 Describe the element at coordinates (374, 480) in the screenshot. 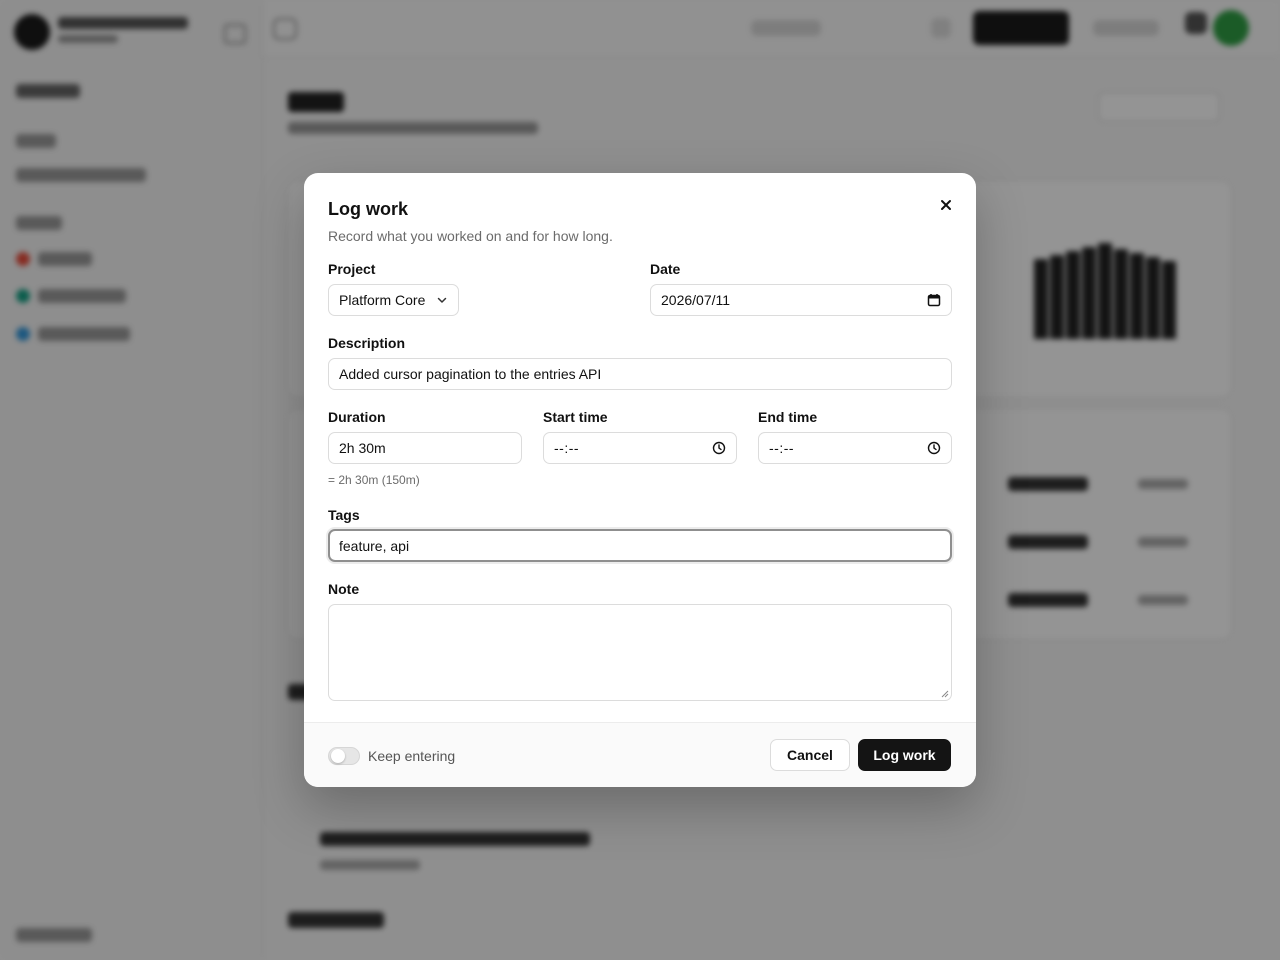

I see `duration-hint: = 2h 30m (150m)` at that location.